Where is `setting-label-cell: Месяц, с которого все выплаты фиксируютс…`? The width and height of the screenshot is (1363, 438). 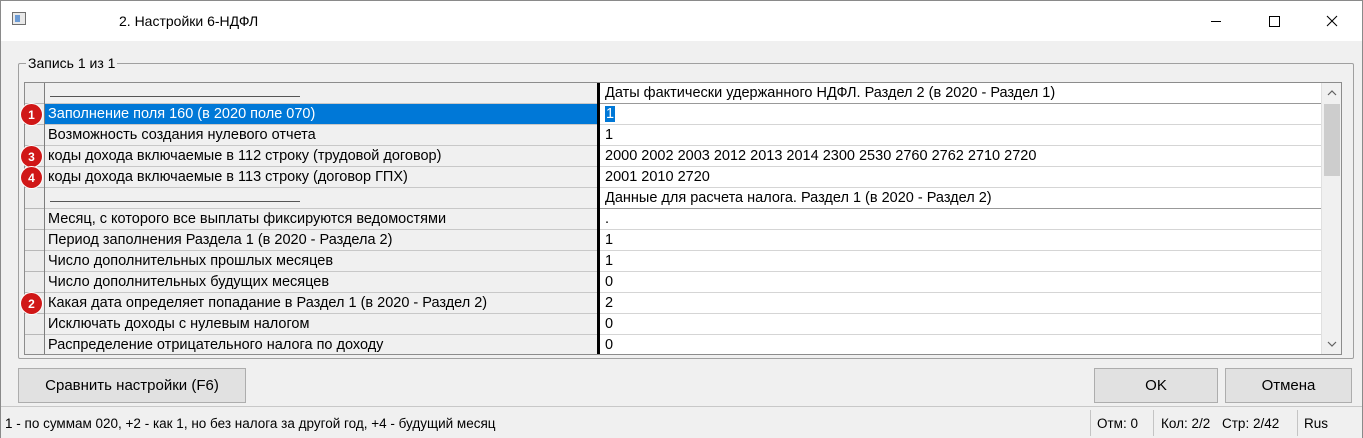 setting-label-cell: Месяц, с которого все выплаты фиксируютс… is located at coordinates (321, 219).